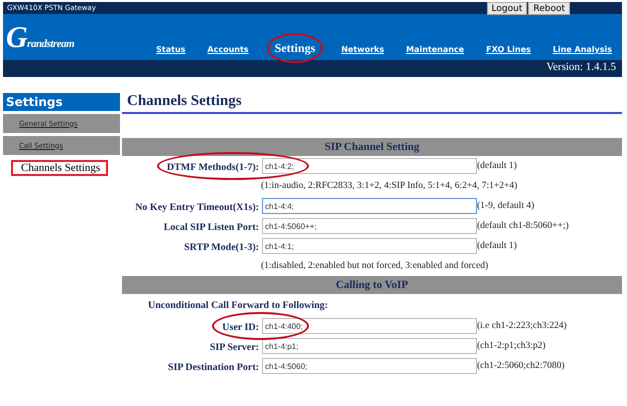  Describe the element at coordinates (549, 8) in the screenshot. I see `header-button: Reboot` at that location.